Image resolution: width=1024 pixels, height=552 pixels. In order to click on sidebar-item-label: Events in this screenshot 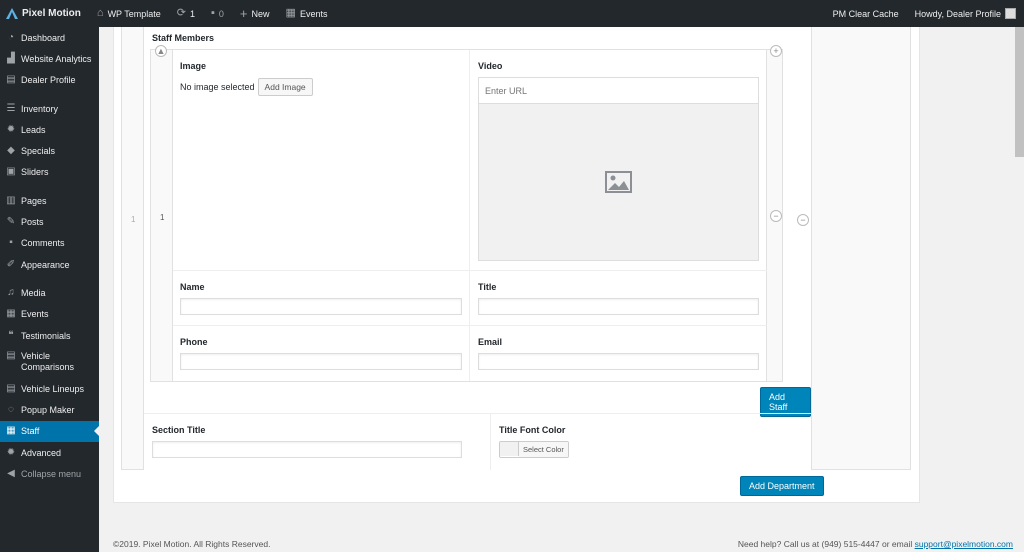, I will do `click(35, 314)`.